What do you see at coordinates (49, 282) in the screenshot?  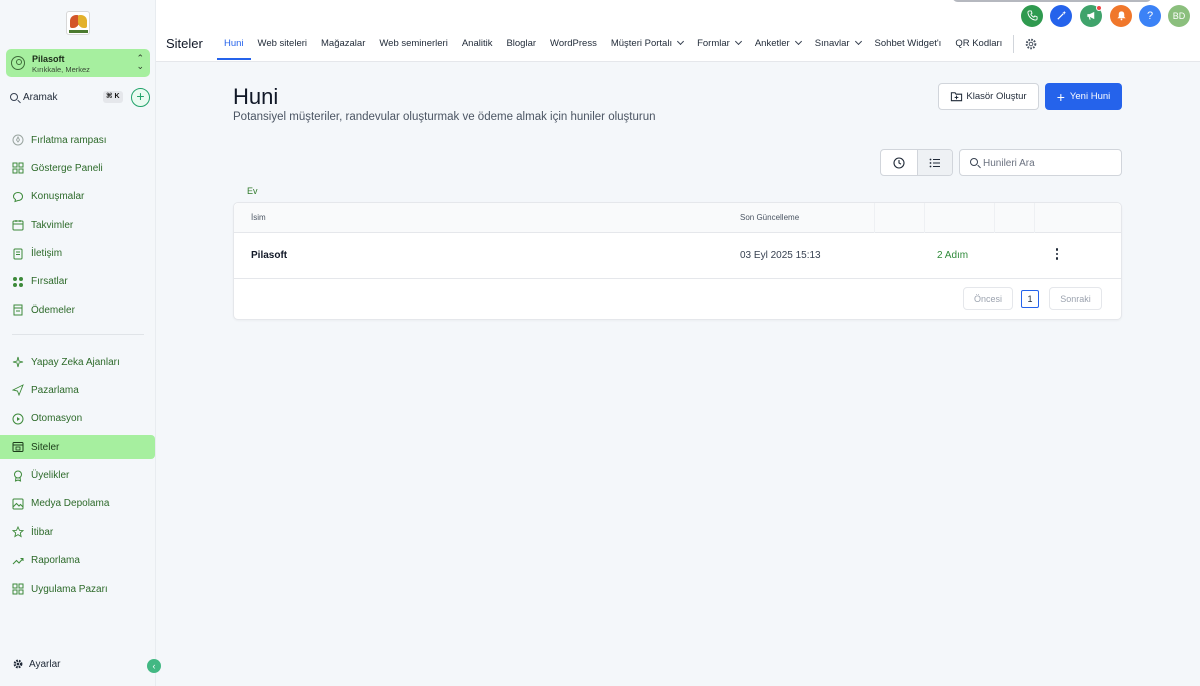 I see `sidebar-item-label: Fırsatlar` at bounding box center [49, 282].